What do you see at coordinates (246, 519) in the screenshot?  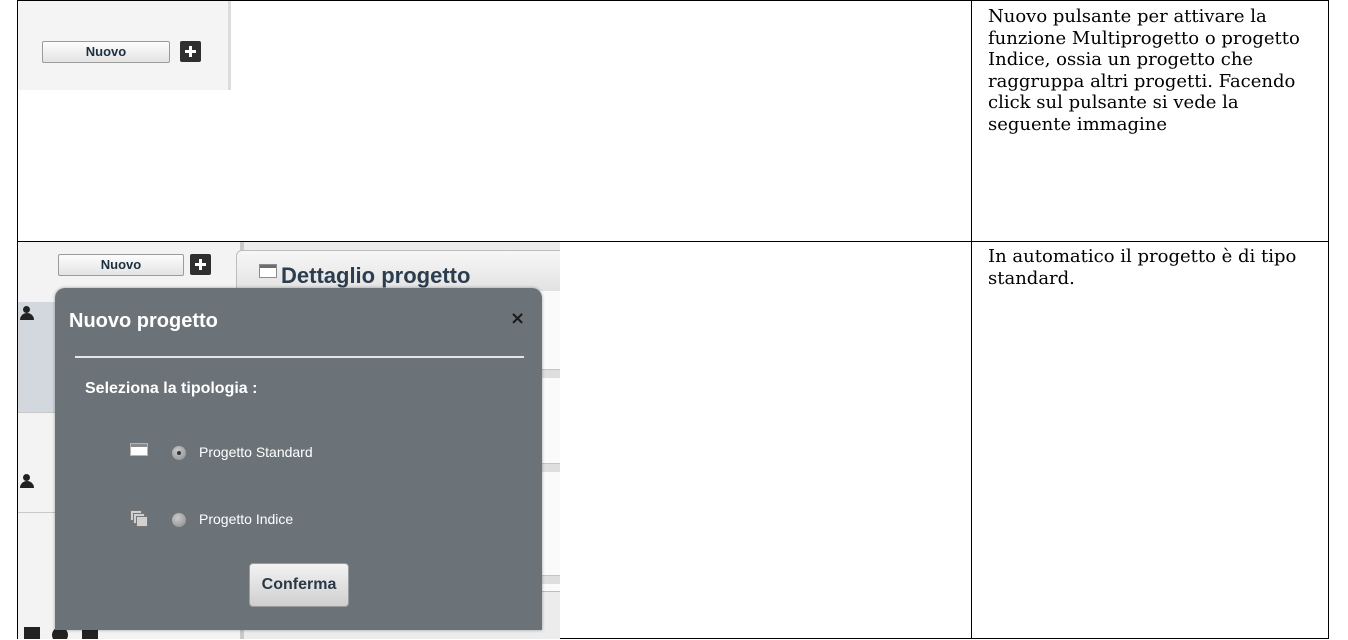 I see `option-label: Progetto Indice` at bounding box center [246, 519].